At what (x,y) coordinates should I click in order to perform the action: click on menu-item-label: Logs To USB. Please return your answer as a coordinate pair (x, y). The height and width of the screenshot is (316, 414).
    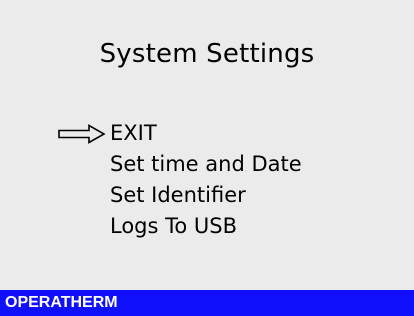
    Looking at the image, I should click on (174, 226).